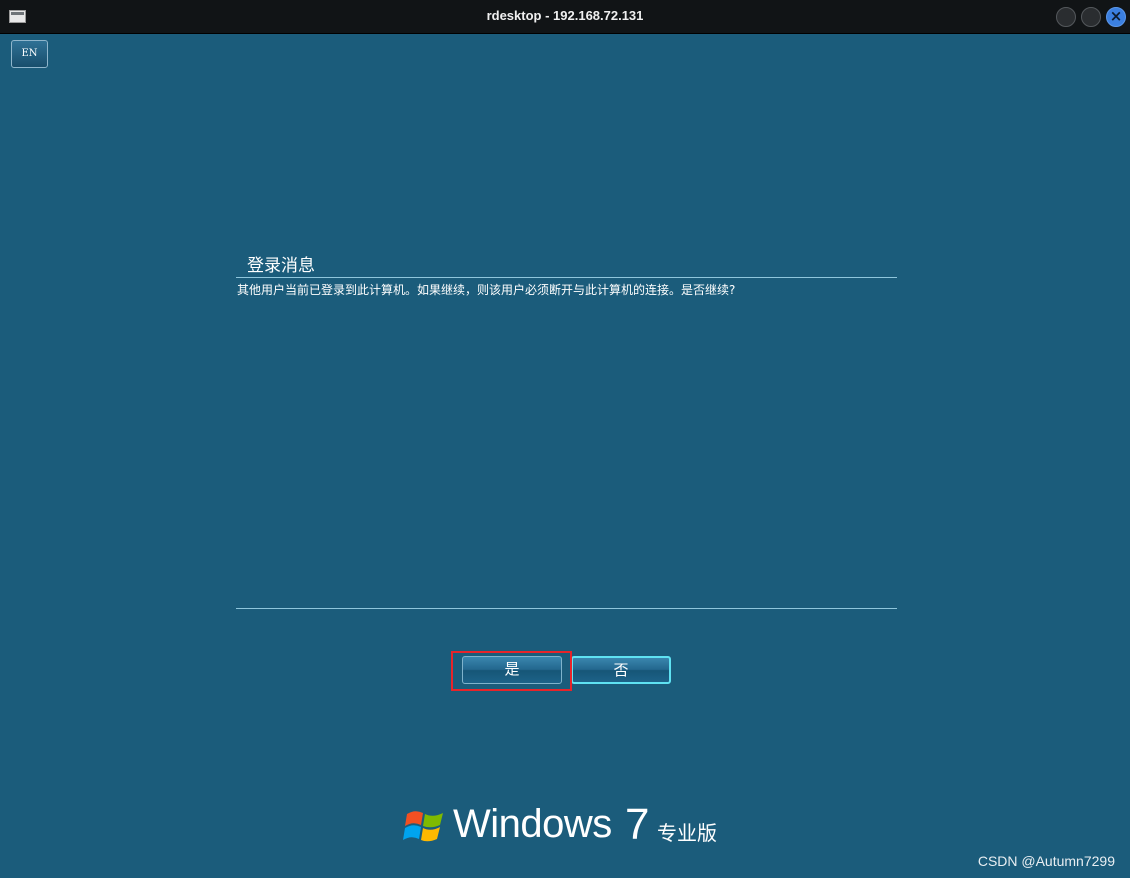  What do you see at coordinates (1091, 17) in the screenshot?
I see `maximize-button` at bounding box center [1091, 17].